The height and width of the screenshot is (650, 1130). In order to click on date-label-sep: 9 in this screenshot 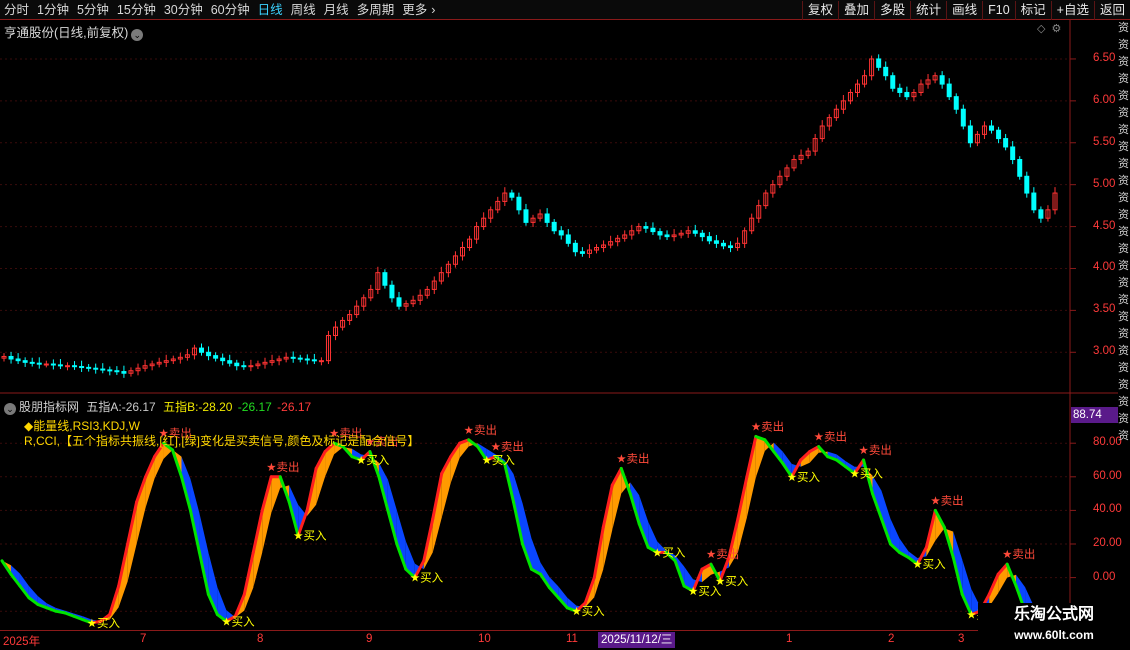, I will do `click(369, 639)`.